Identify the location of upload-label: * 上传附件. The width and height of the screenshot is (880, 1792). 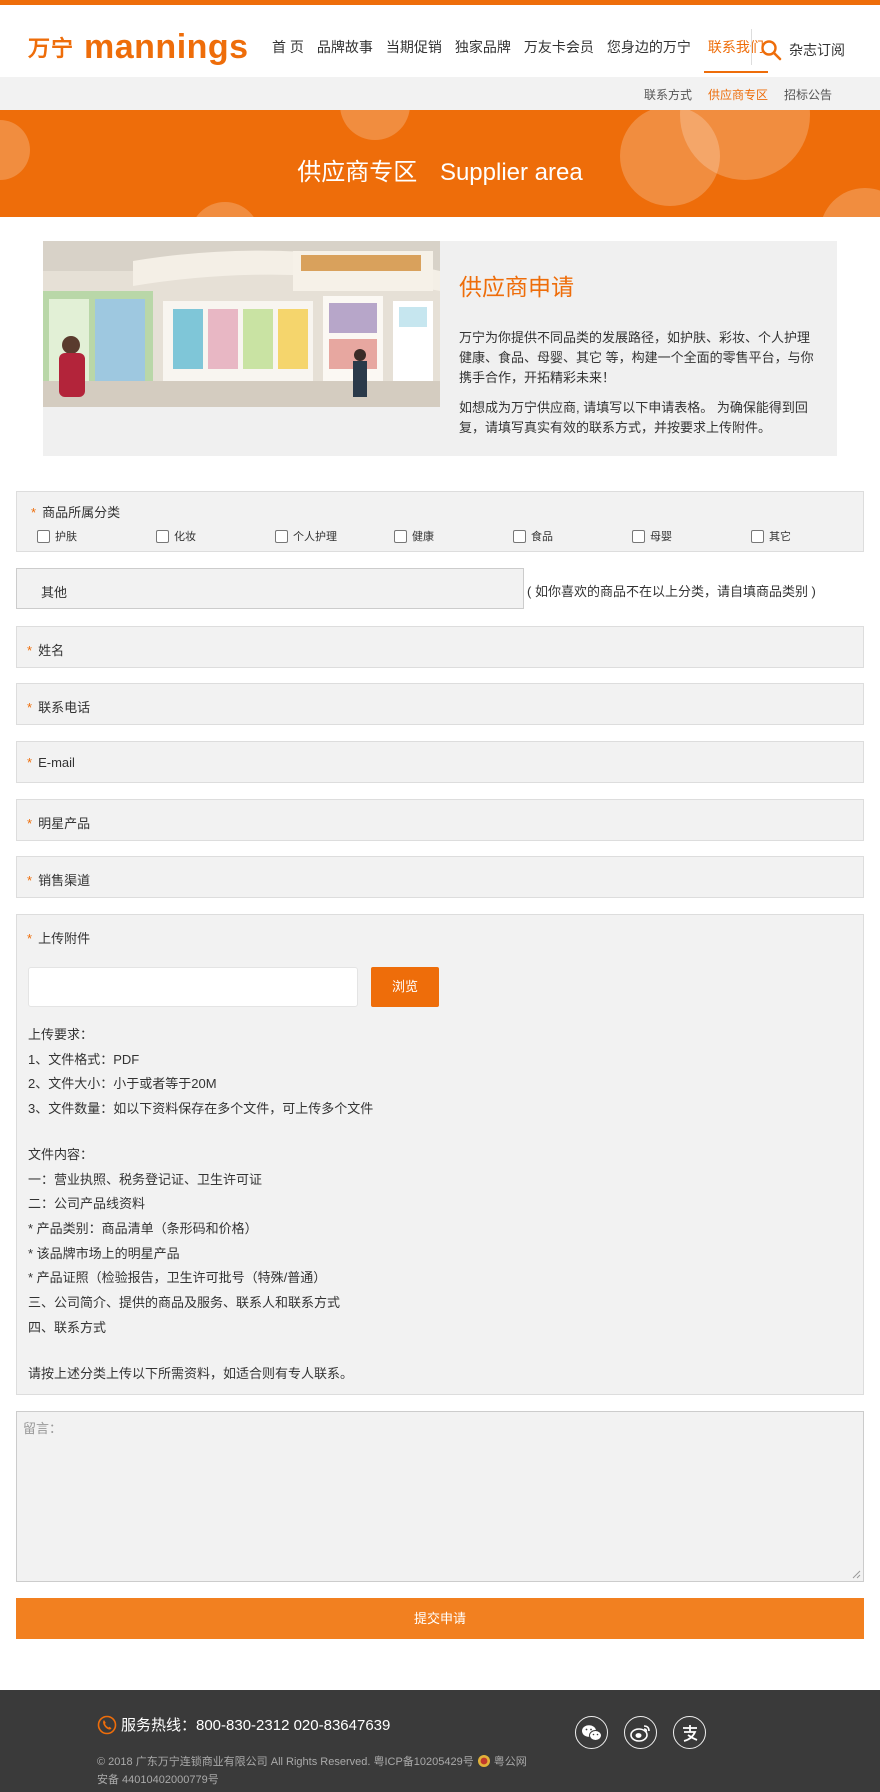
(59, 938).